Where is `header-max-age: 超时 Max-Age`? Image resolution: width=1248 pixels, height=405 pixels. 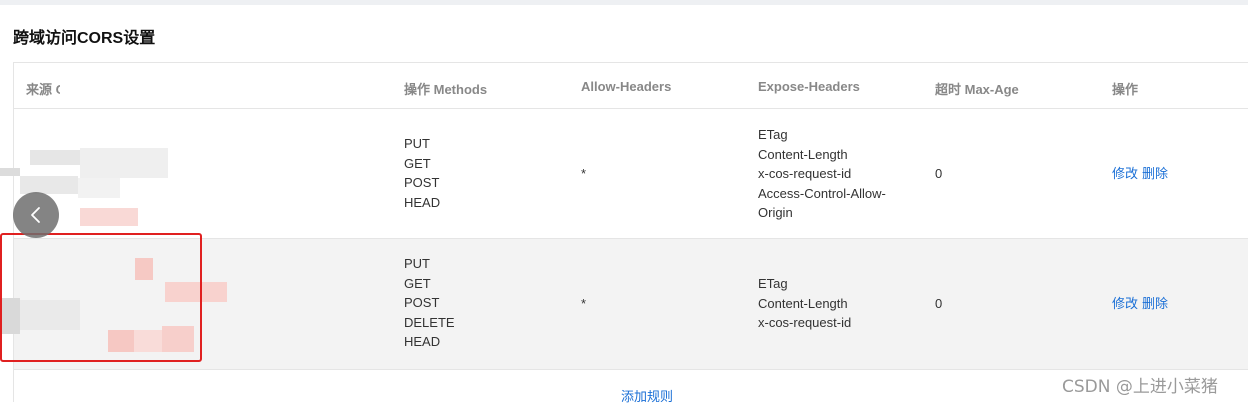
header-max-age: 超时 Max-Age is located at coordinates (977, 89).